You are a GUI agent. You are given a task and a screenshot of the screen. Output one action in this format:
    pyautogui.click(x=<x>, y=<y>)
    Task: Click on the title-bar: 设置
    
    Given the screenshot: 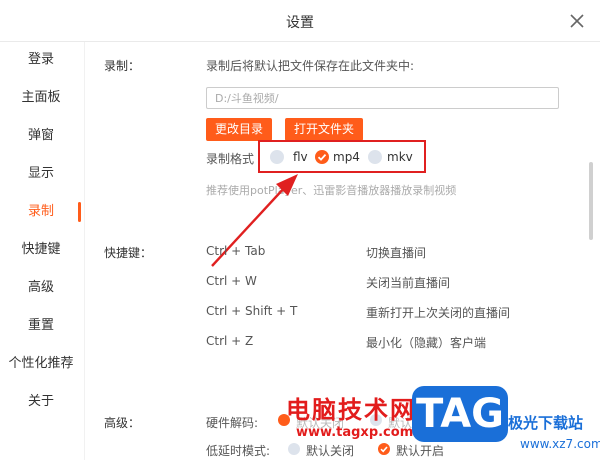 What is the action you would take?
    pyautogui.click(x=300, y=21)
    